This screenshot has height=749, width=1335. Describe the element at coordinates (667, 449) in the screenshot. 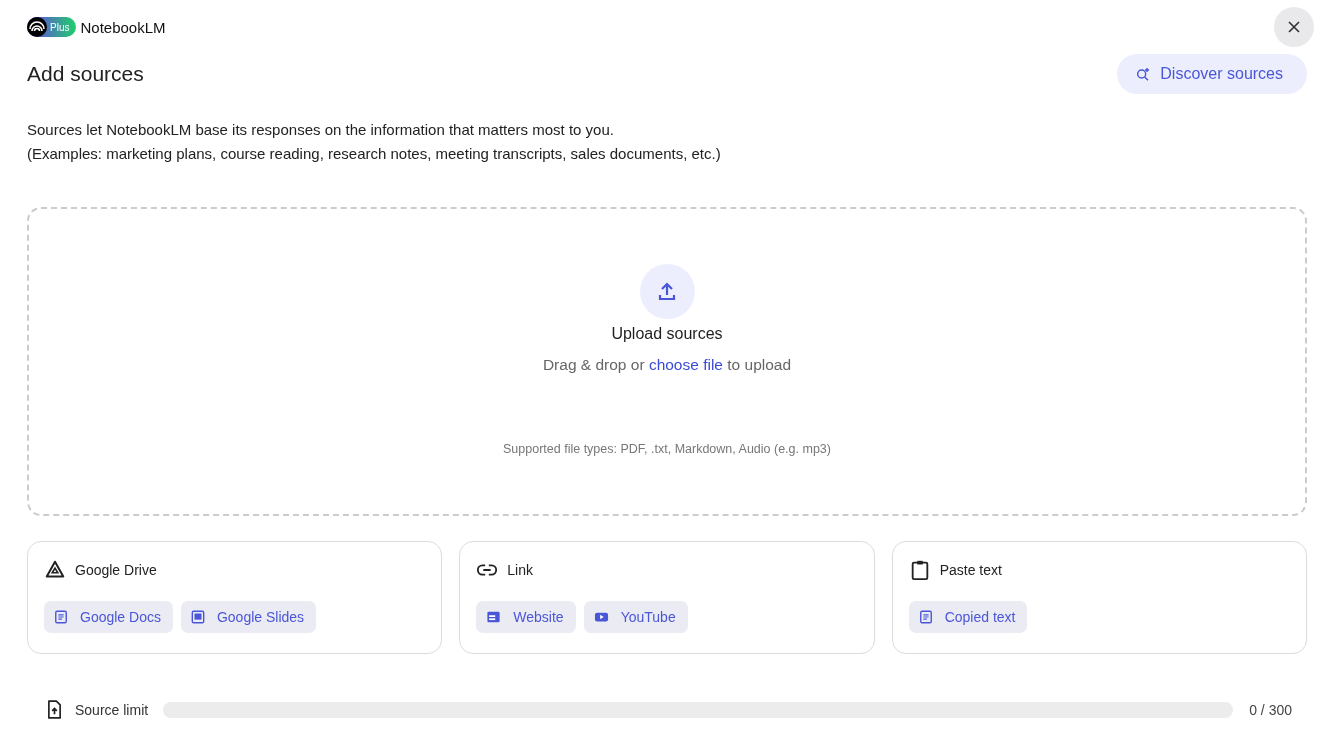

I see `supported-file-types: Supported file types: PDF, .txt, Markdown, Audio (e.g. mp3)` at that location.